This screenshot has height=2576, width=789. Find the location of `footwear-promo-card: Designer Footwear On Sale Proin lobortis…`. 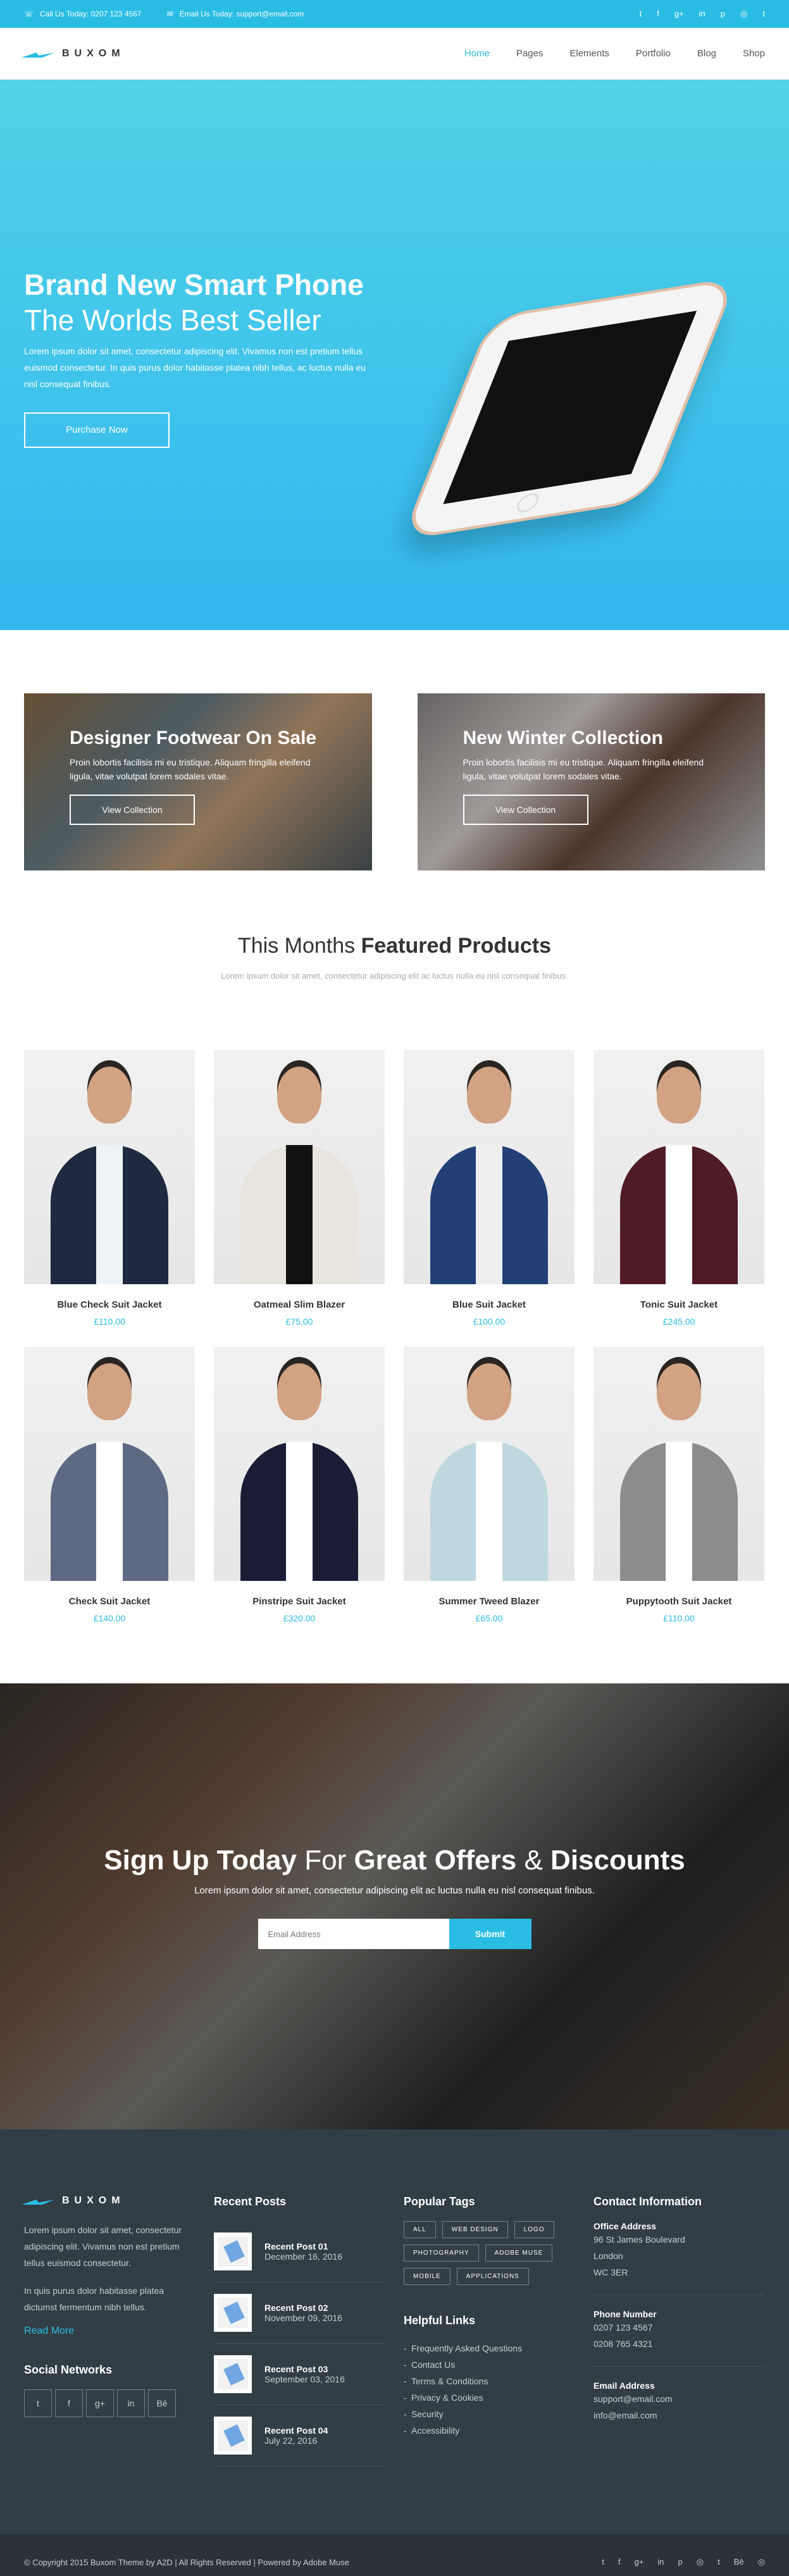

footwear-promo-card: Designer Footwear On Sale Proin lobortis… is located at coordinates (198, 782).